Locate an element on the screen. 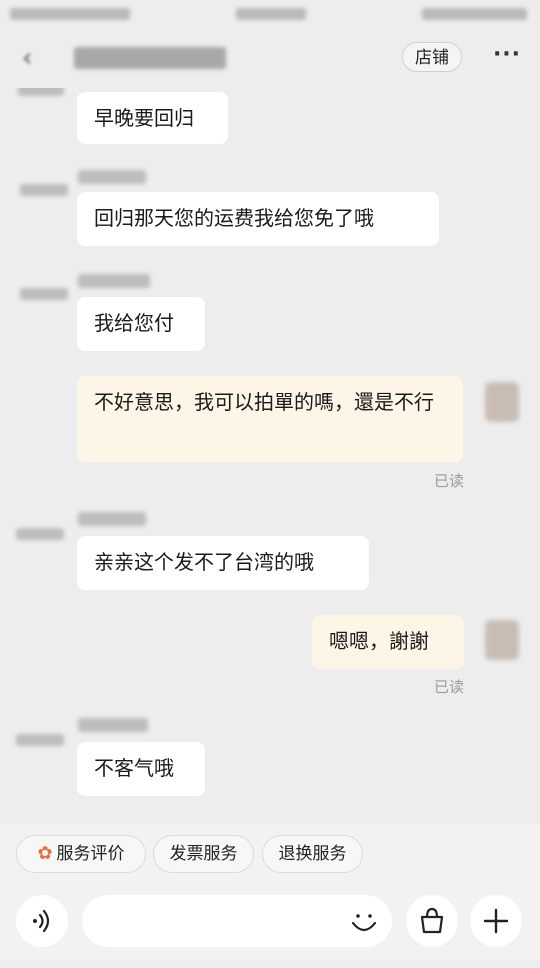  my-message-bubble: 嗯嗯，謝謝 is located at coordinates (388, 642).